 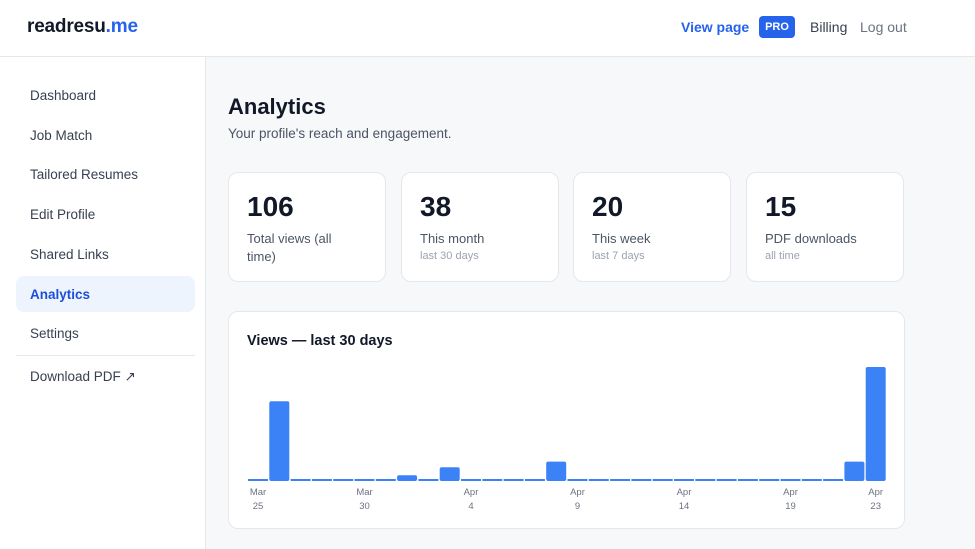 I want to click on stat-sublabel: last 30 days, so click(x=449, y=256).